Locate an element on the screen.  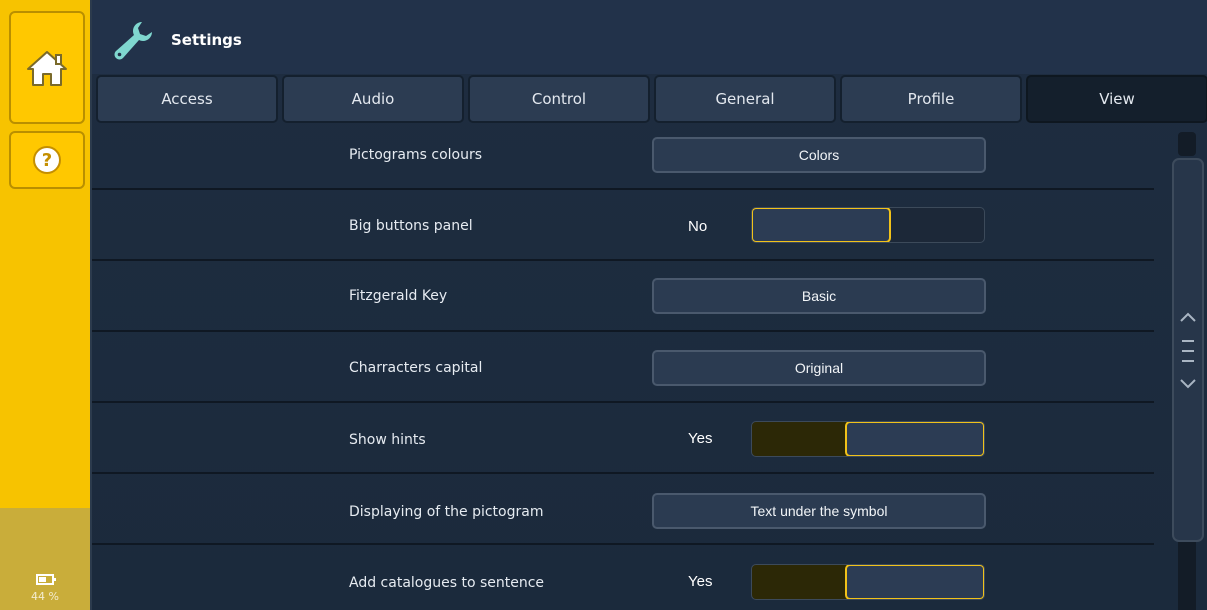
setting-label: Pictograms colours is located at coordinates (416, 155).